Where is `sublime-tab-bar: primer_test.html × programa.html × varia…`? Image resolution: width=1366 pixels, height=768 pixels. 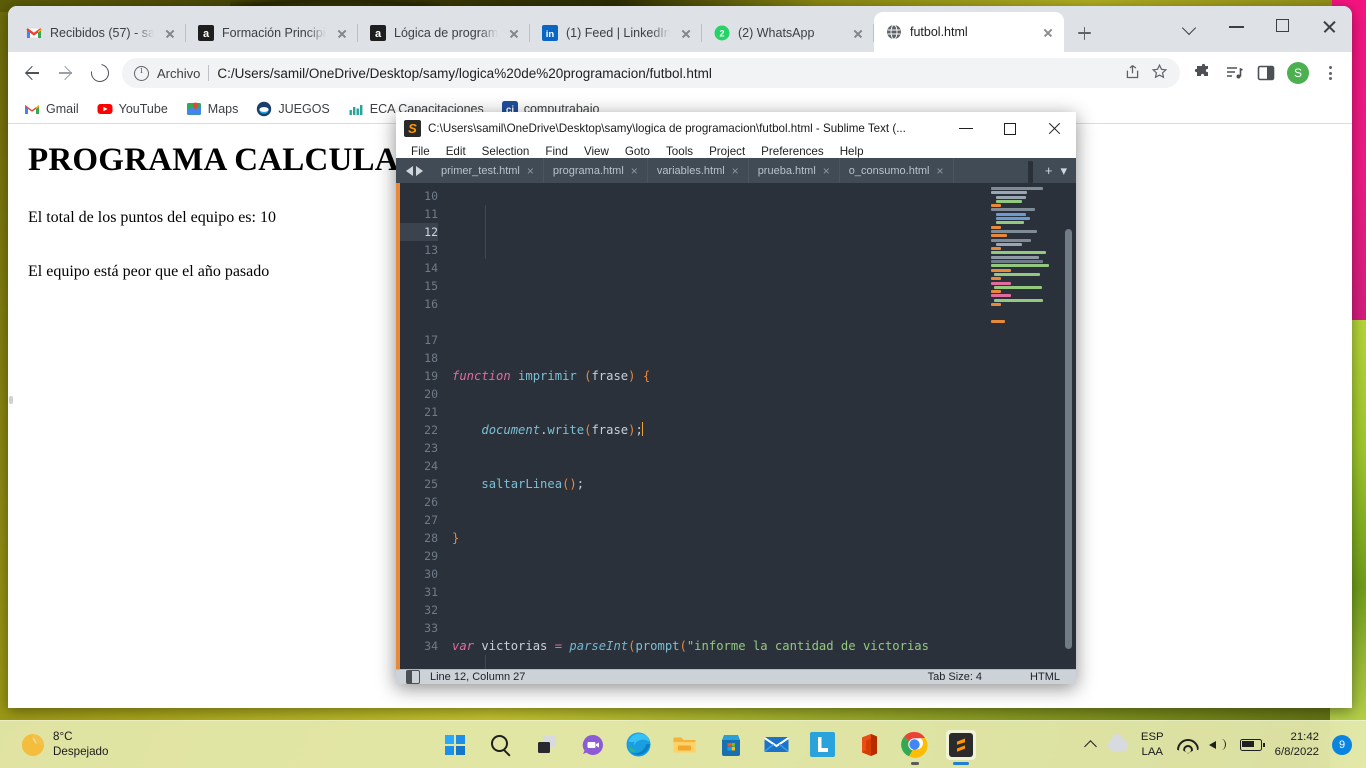
sublime-tab-bar: primer_test.html × programa.html × varia… is located at coordinates (736, 170).